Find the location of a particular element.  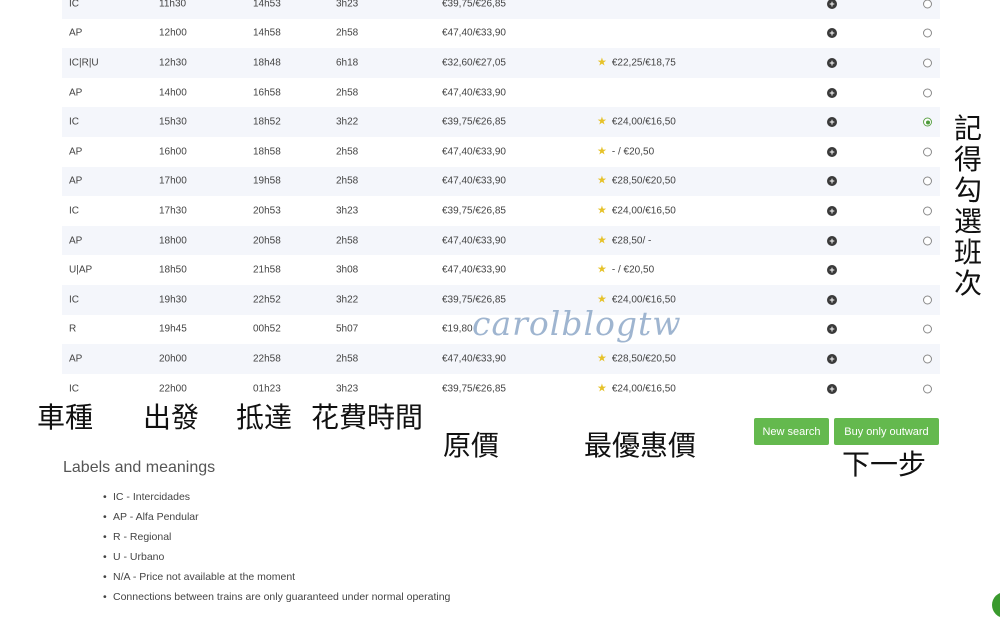

annotation-best-price: 最優惠價 is located at coordinates (640, 445).